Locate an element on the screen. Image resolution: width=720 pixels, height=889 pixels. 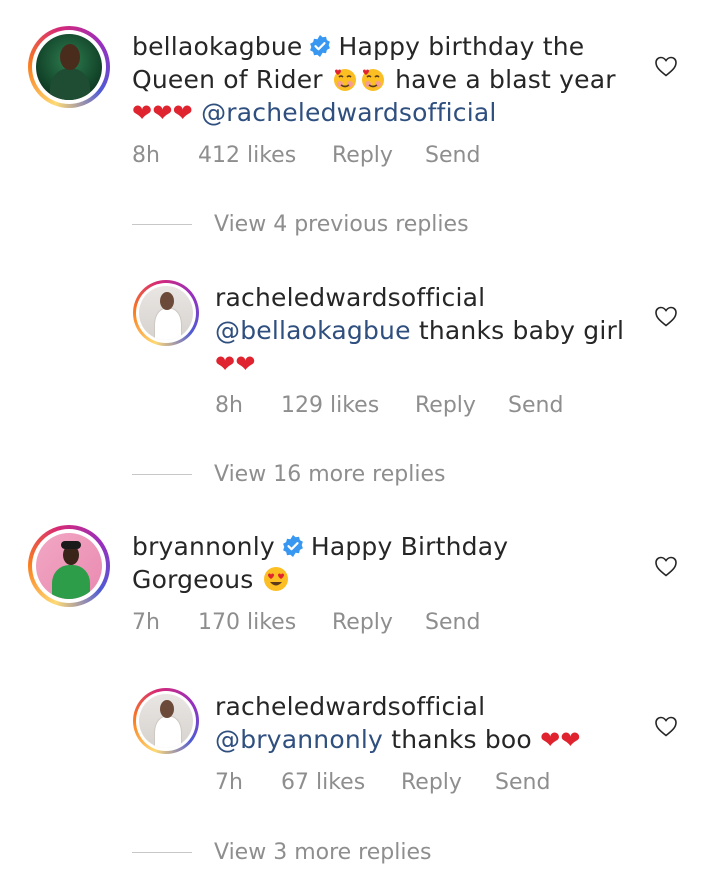
mention-link: @bryannonly is located at coordinates (299, 739).